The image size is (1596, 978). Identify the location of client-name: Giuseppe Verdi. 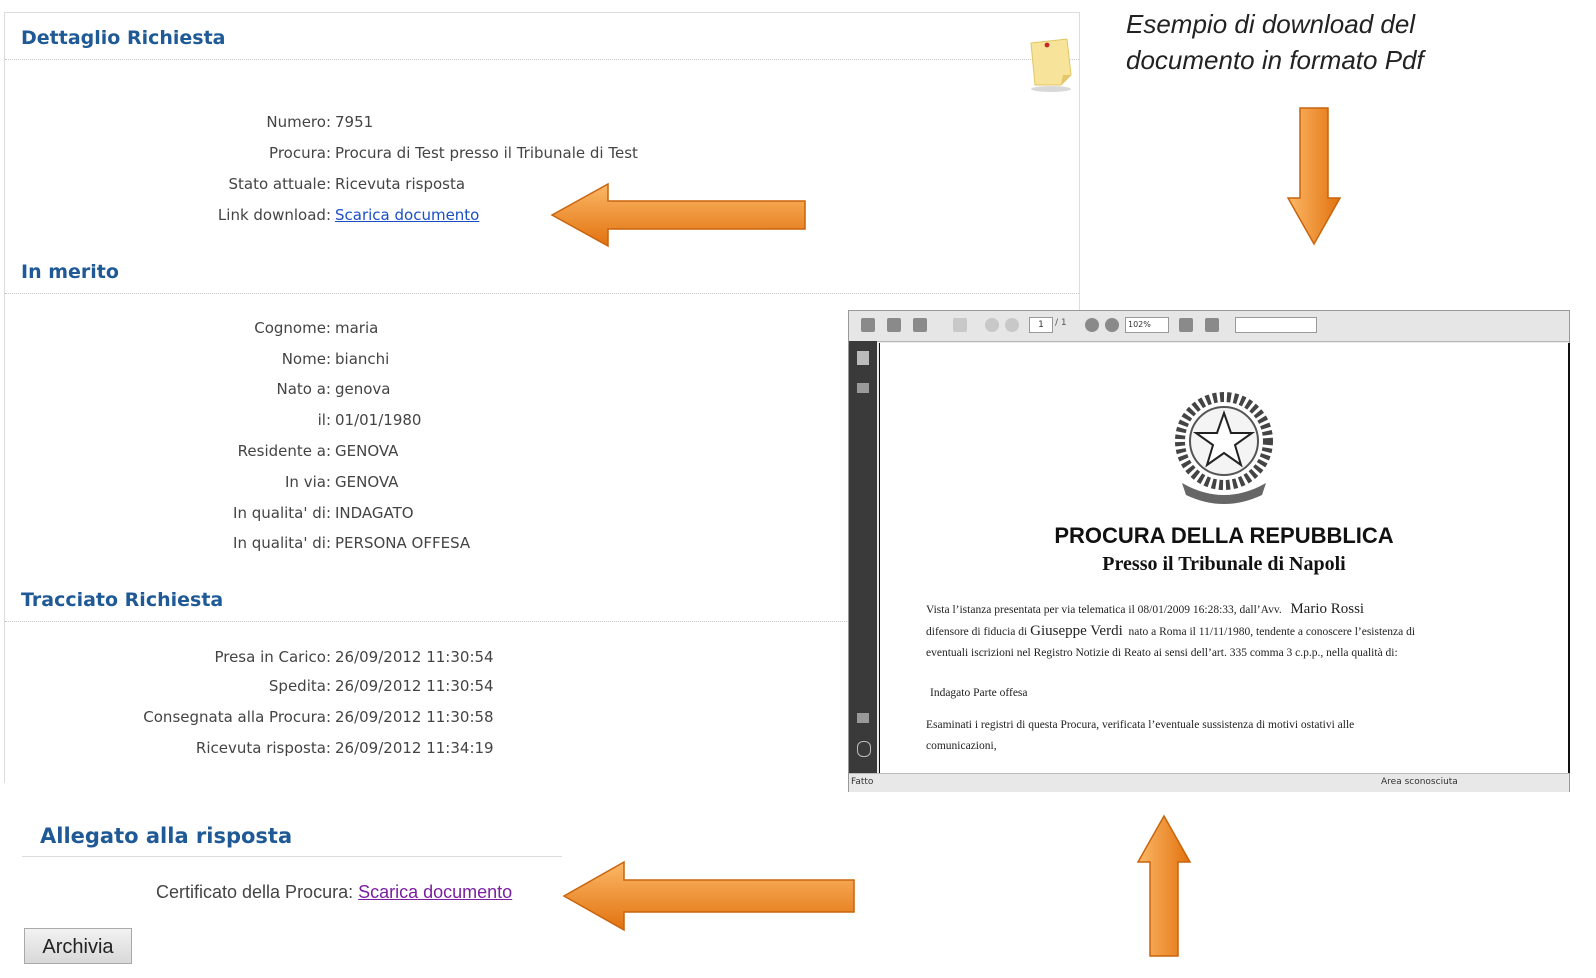
(1076, 631).